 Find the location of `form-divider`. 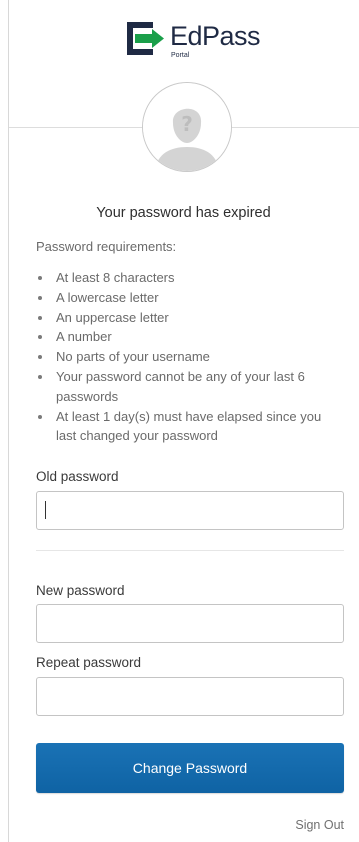

form-divider is located at coordinates (190, 550).